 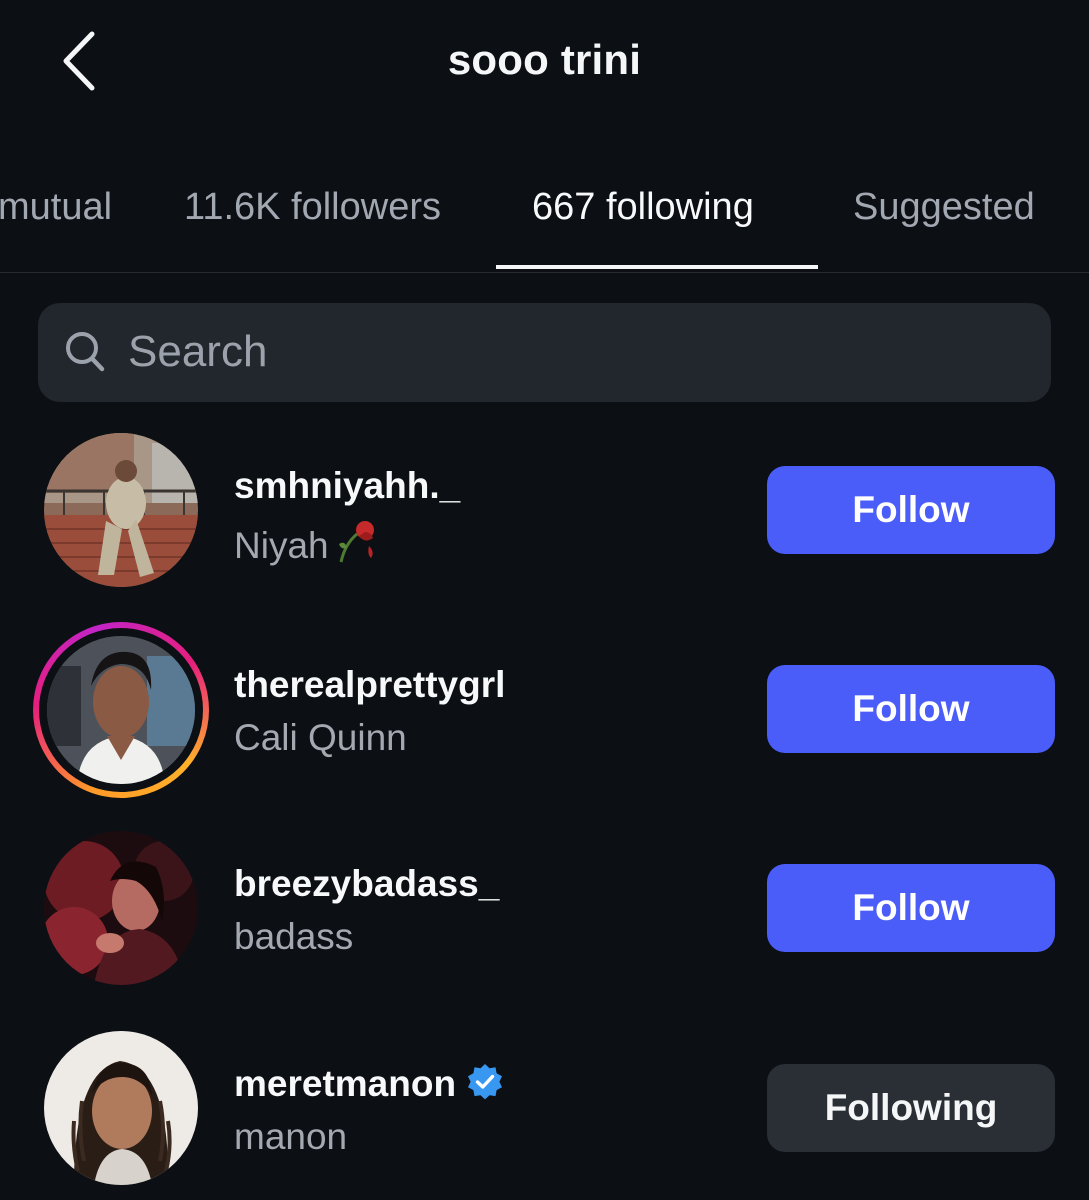 What do you see at coordinates (544, 911) in the screenshot?
I see `list-item: breezybadass_ badass Follow` at bounding box center [544, 911].